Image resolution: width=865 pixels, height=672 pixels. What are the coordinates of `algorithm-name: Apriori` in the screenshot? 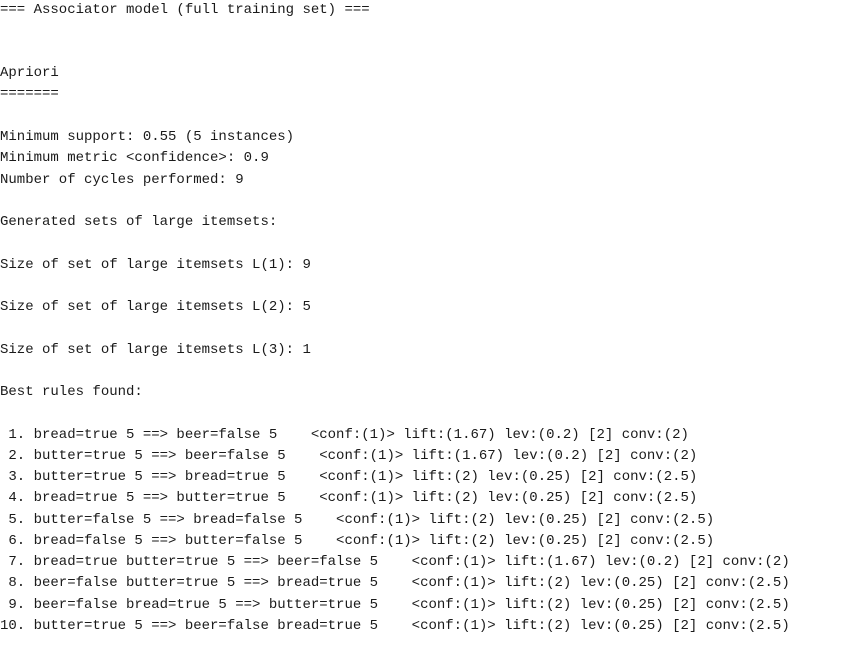 It's located at (29, 73).